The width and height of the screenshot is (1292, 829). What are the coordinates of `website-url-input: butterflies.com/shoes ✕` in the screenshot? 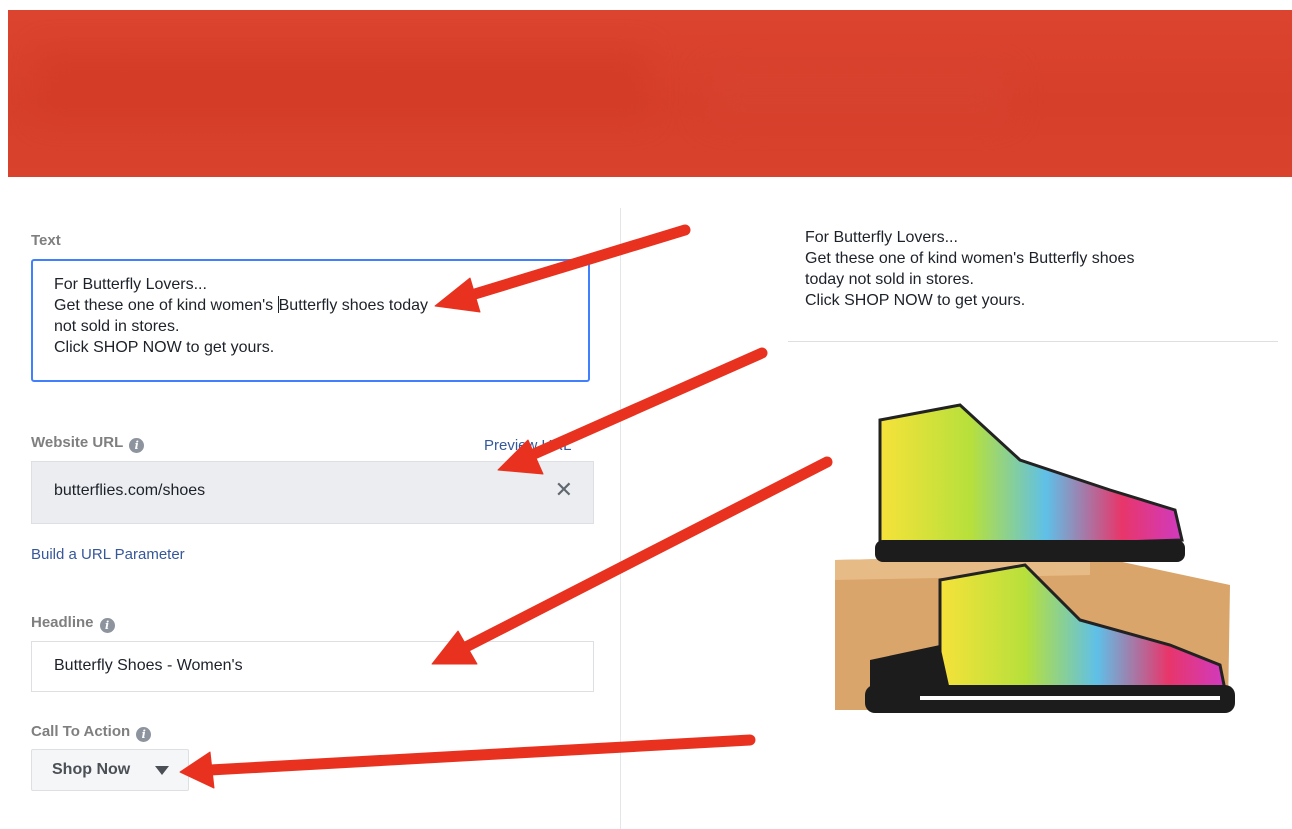 It's located at (312, 492).